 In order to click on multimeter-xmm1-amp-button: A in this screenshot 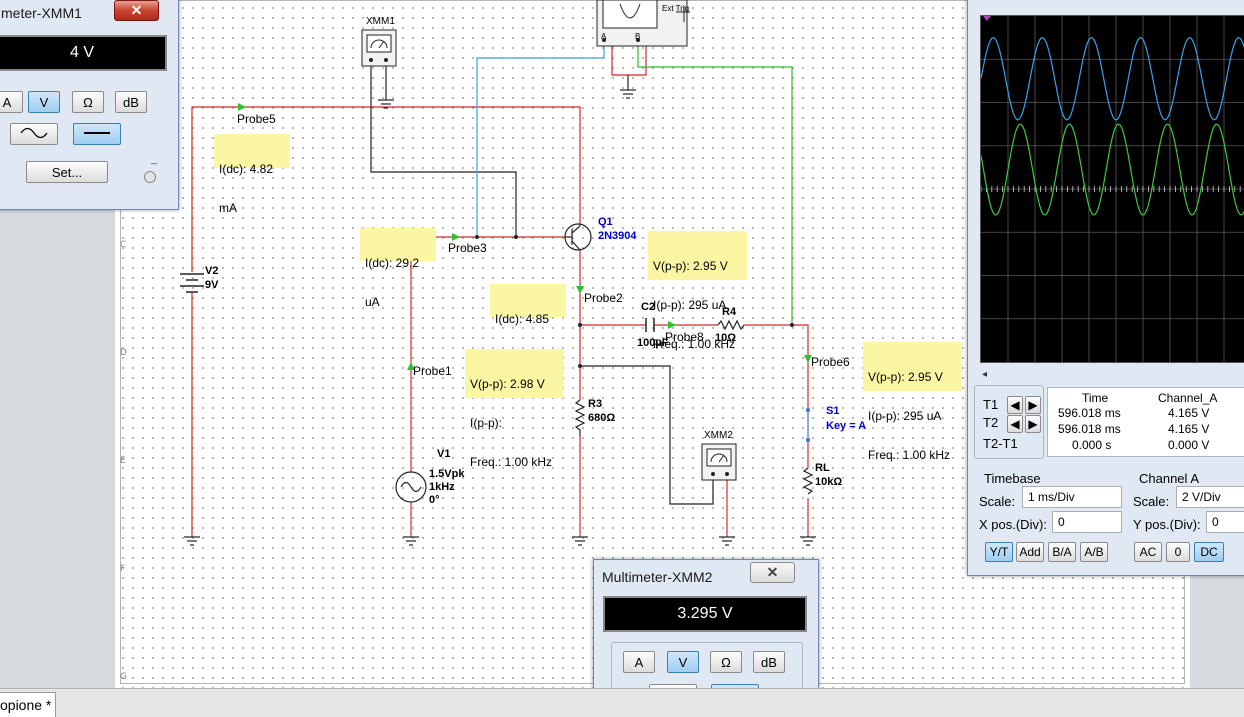, I will do `click(11, 102)`.